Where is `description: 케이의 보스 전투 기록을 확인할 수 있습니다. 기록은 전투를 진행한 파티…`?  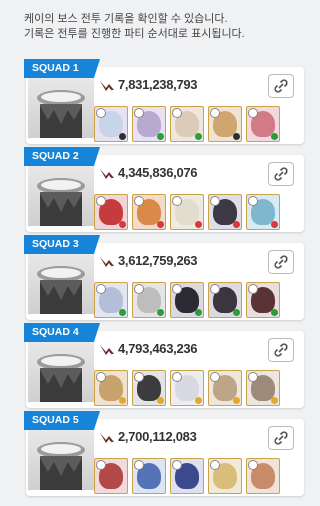 description: 케이의 보스 전투 기록을 확인할 수 있습니다. 기록은 전투를 진행한 파티… is located at coordinates (164, 27).